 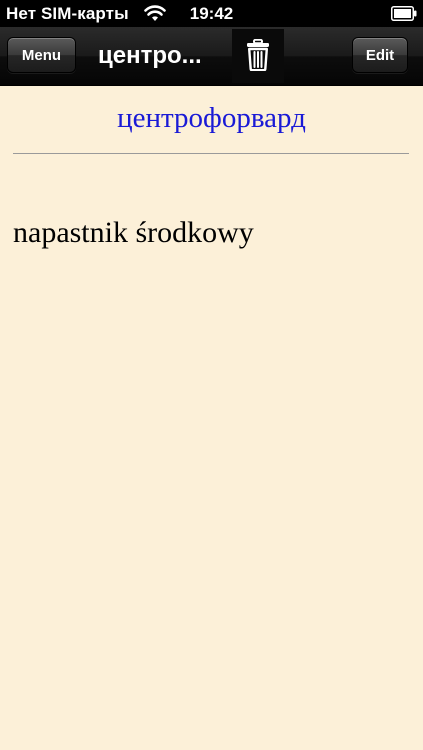 I want to click on trash-icon, so click(x=258, y=55).